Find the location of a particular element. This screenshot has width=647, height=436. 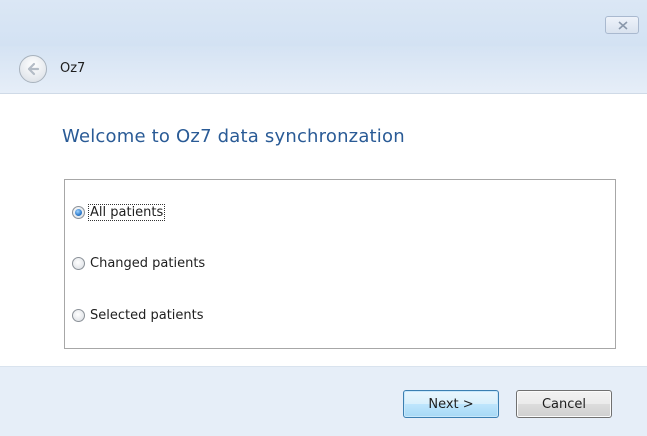

option-label: Changed patients is located at coordinates (148, 263).